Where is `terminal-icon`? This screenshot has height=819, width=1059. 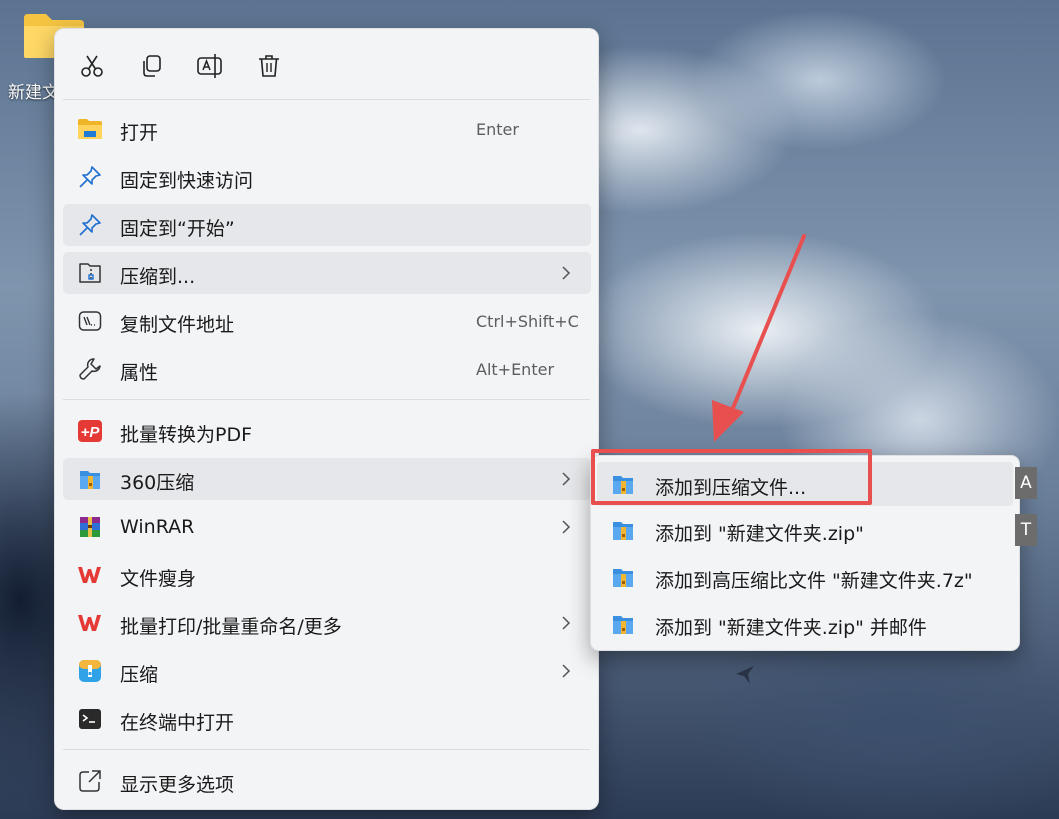
terminal-icon is located at coordinates (90, 719).